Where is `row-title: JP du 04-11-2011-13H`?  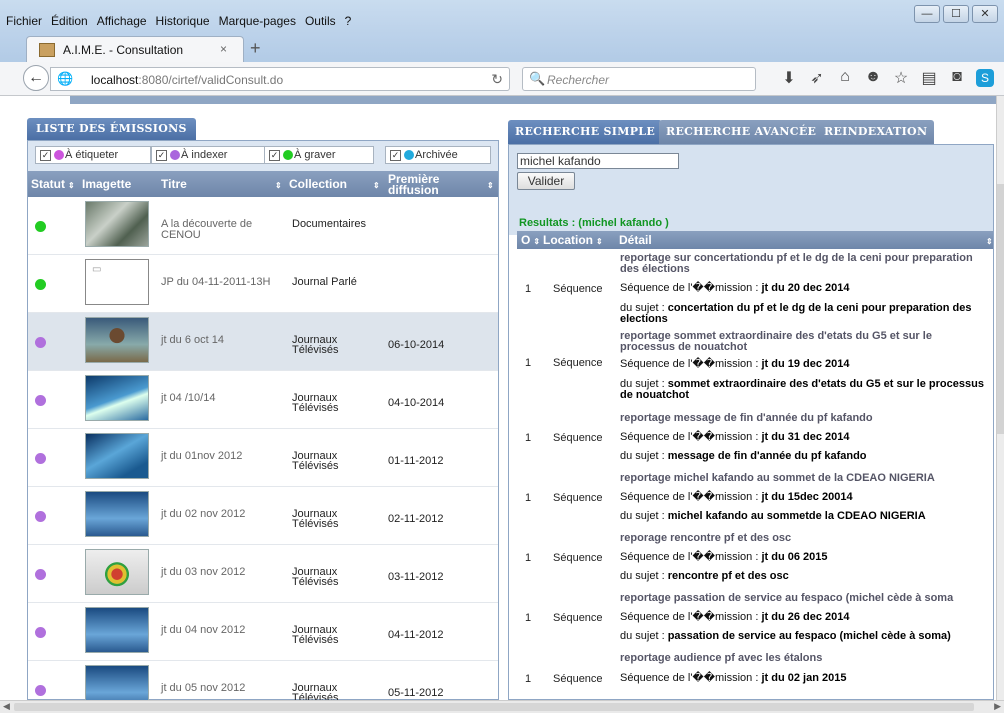 row-title: JP du 04-11-2011-13H is located at coordinates (221, 282).